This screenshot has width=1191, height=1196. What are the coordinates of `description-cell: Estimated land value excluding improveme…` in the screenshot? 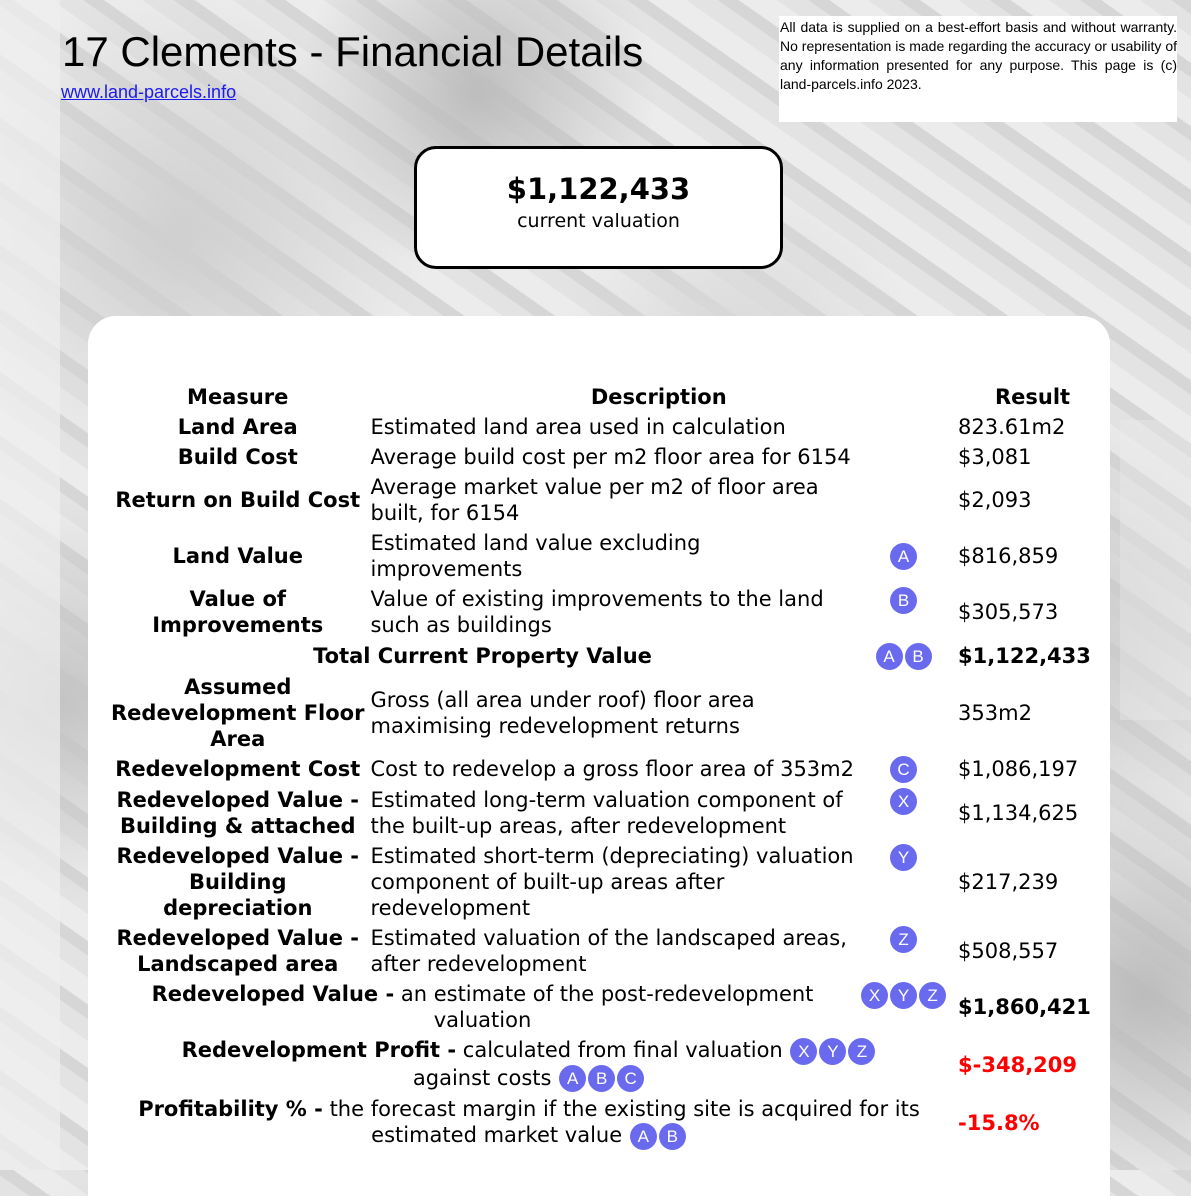 It's located at (535, 556).